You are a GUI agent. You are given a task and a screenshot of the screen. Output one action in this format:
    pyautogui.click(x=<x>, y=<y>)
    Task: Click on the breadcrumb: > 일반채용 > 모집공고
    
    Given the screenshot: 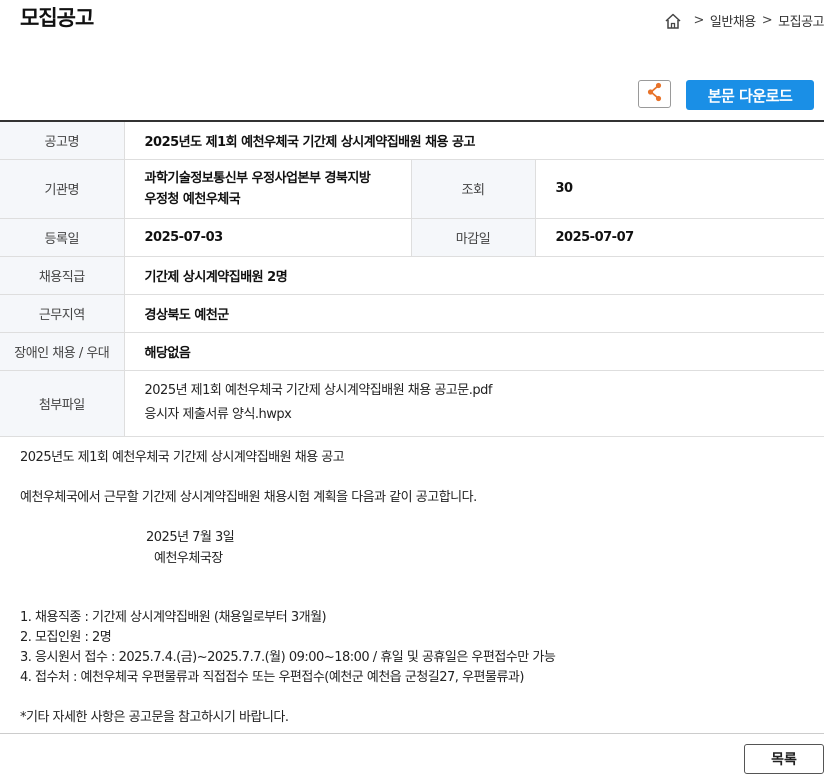 What is the action you would take?
    pyautogui.click(x=744, y=20)
    